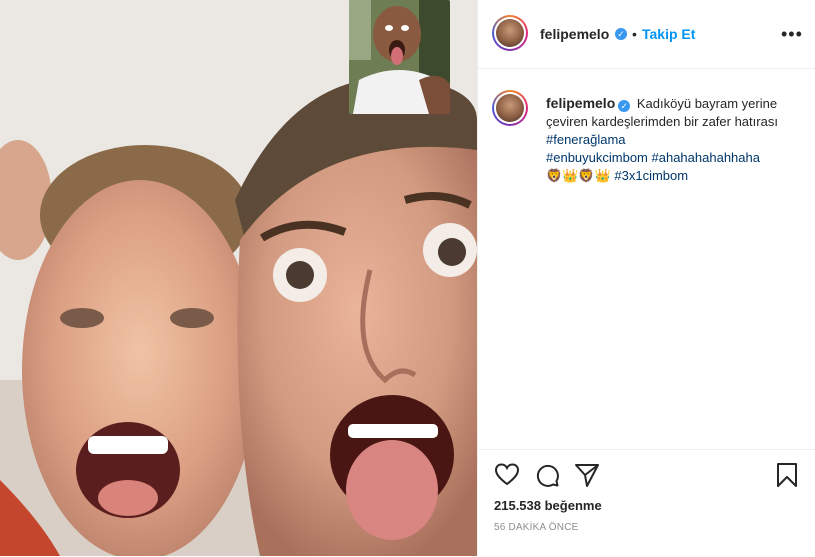 This screenshot has height=557, width=815. I want to click on post-header: felipemelo ✓ • Takip Et •••, so click(646, 34).